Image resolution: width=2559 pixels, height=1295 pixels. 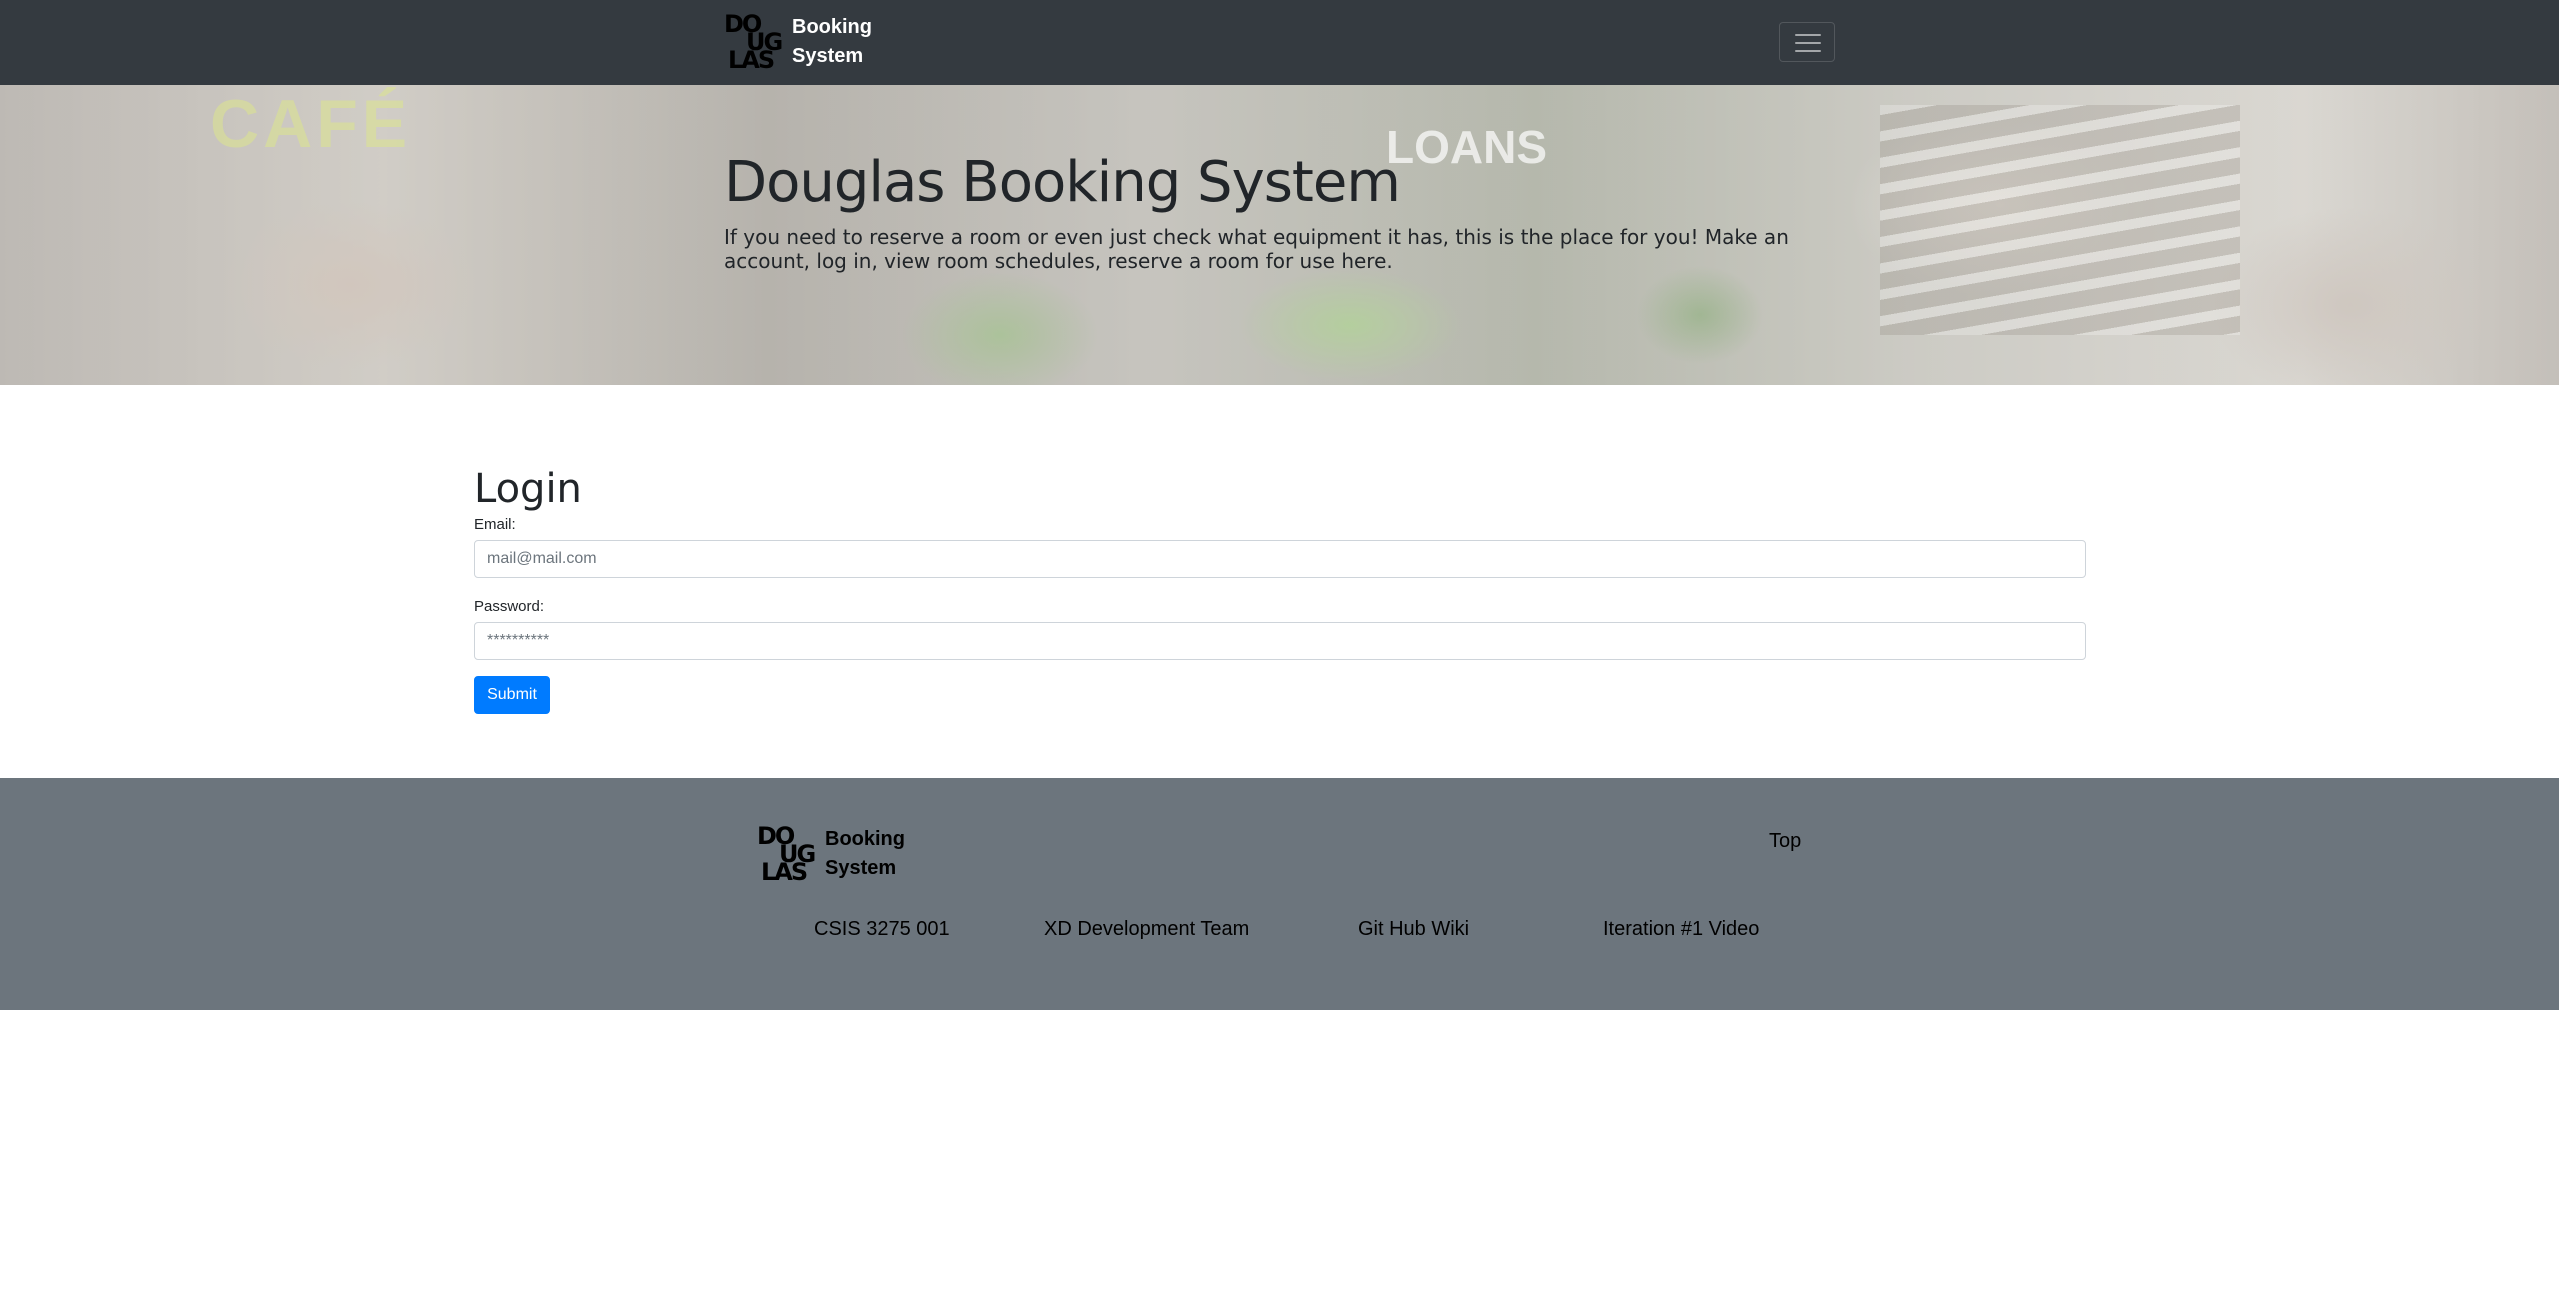 I want to click on footer-link-video: Iteration #1 Video, so click(x=1681, y=929).